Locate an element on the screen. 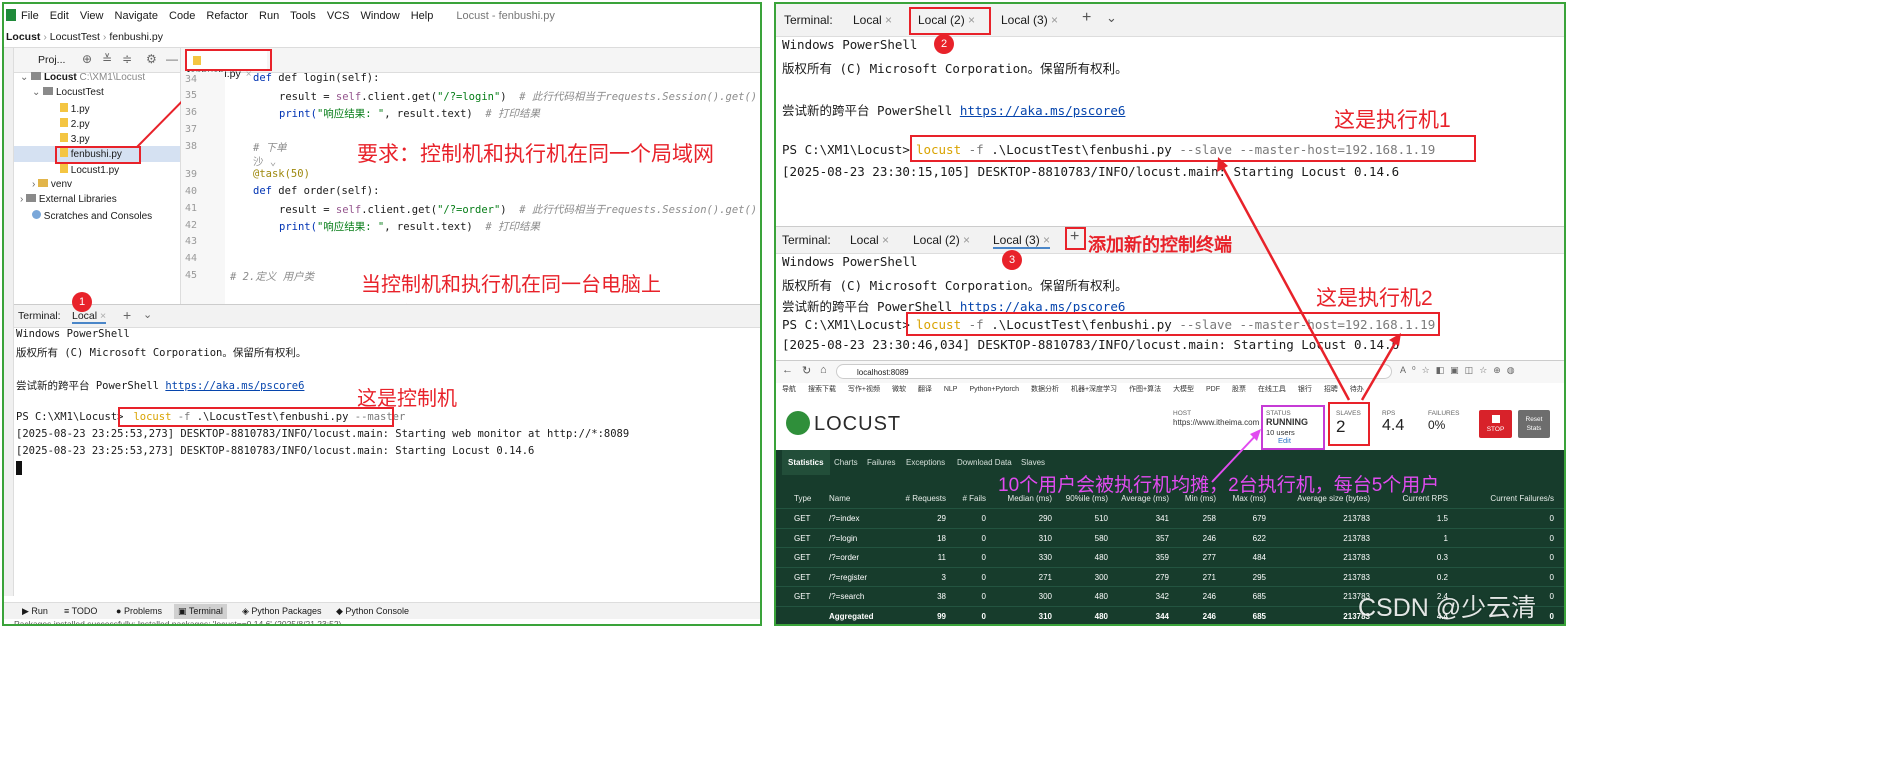  terminal-tab-bar: Terminal: Local × + ⌄ is located at coordinates (387, 316).